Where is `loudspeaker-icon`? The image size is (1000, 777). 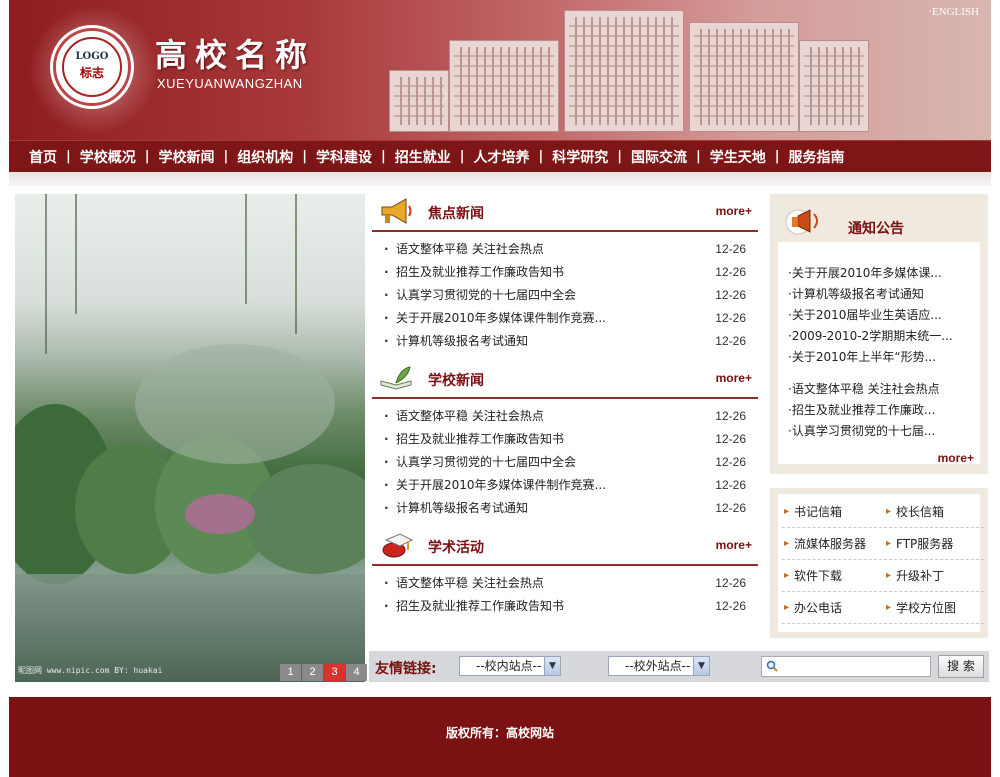
loudspeaker-icon is located at coordinates (801, 222).